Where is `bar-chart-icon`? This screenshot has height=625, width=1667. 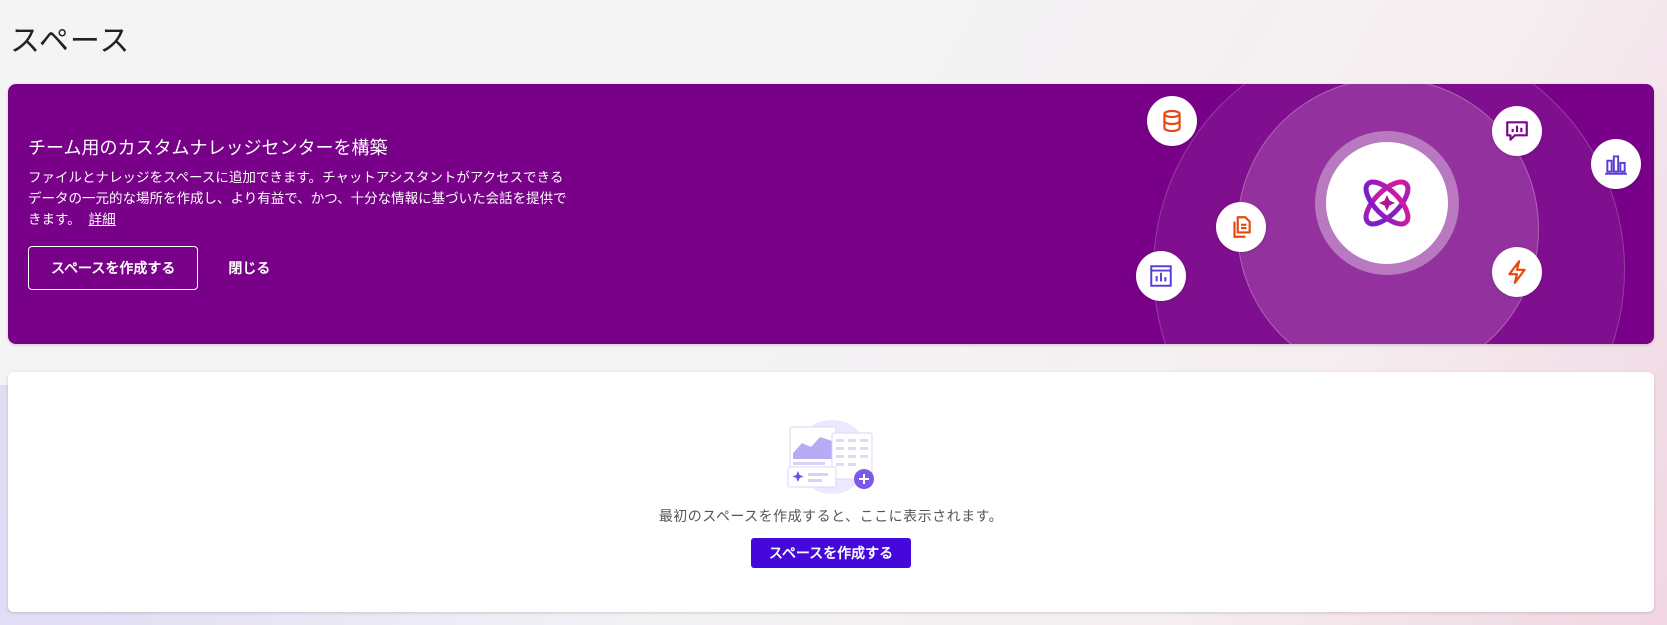 bar-chart-icon is located at coordinates (1616, 165).